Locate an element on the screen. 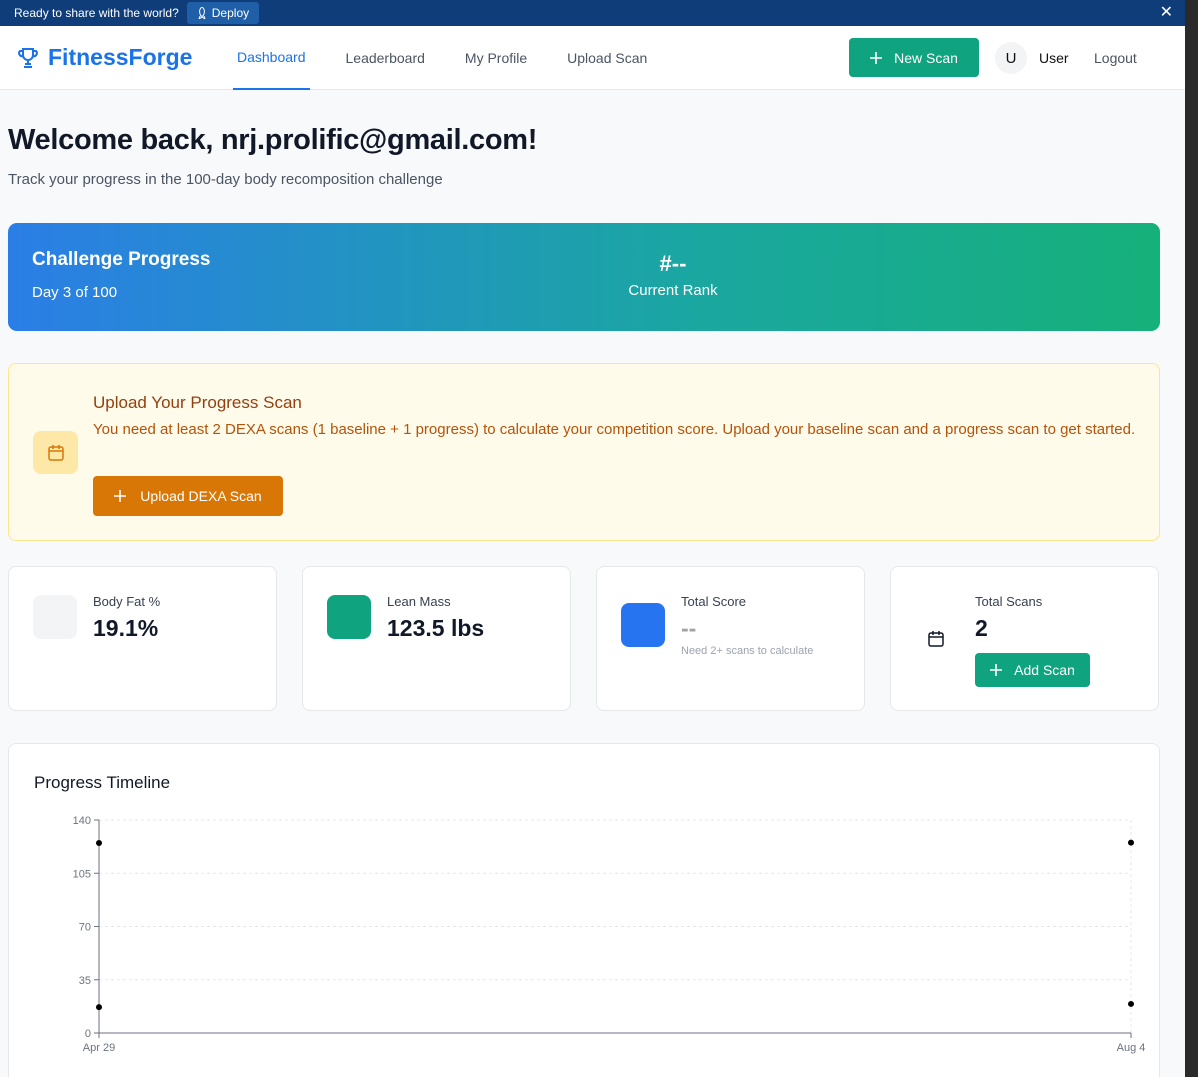  total-score-value: -- is located at coordinates (689, 628).